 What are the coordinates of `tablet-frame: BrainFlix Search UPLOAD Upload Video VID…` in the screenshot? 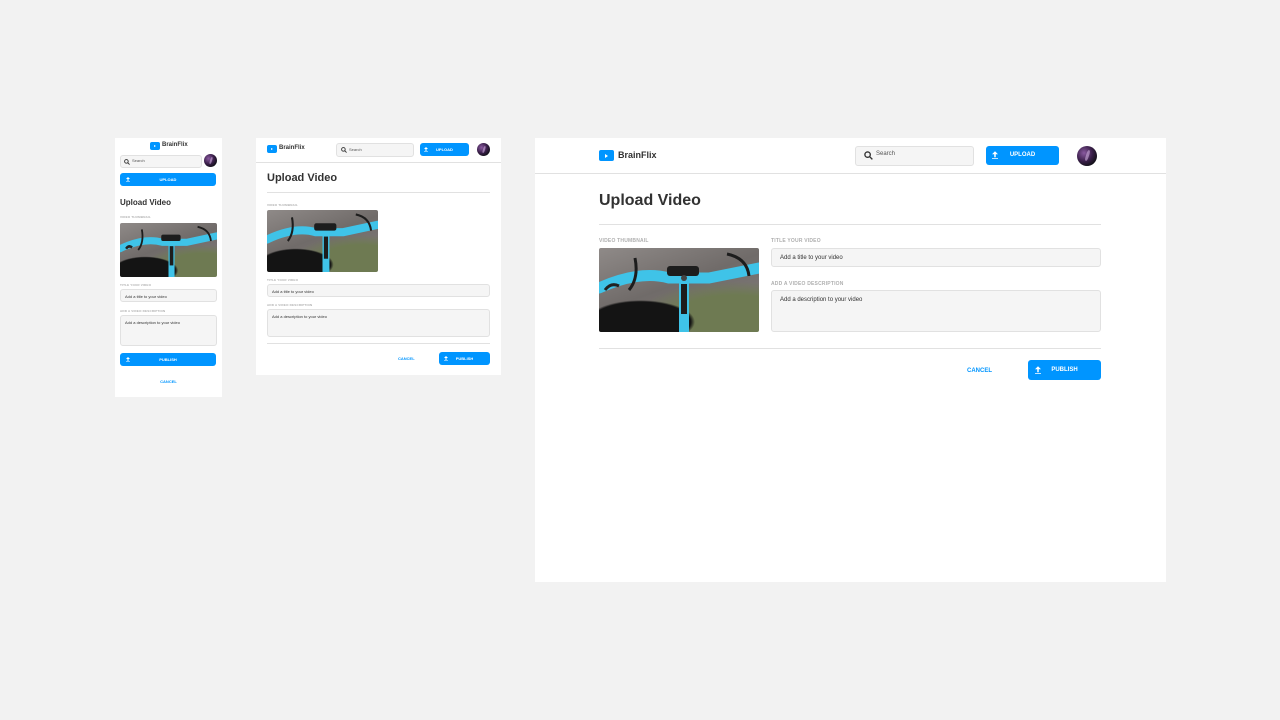 It's located at (378, 256).